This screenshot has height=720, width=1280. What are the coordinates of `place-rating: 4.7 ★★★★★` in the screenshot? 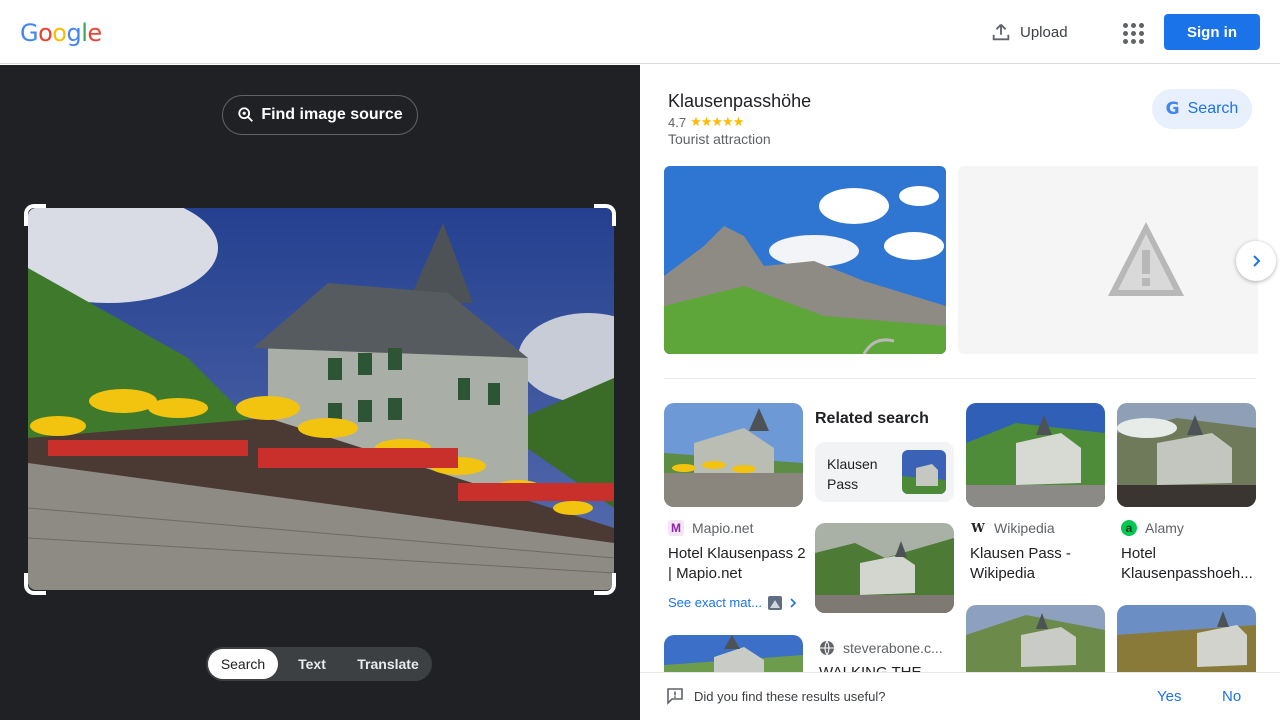 It's located at (706, 122).